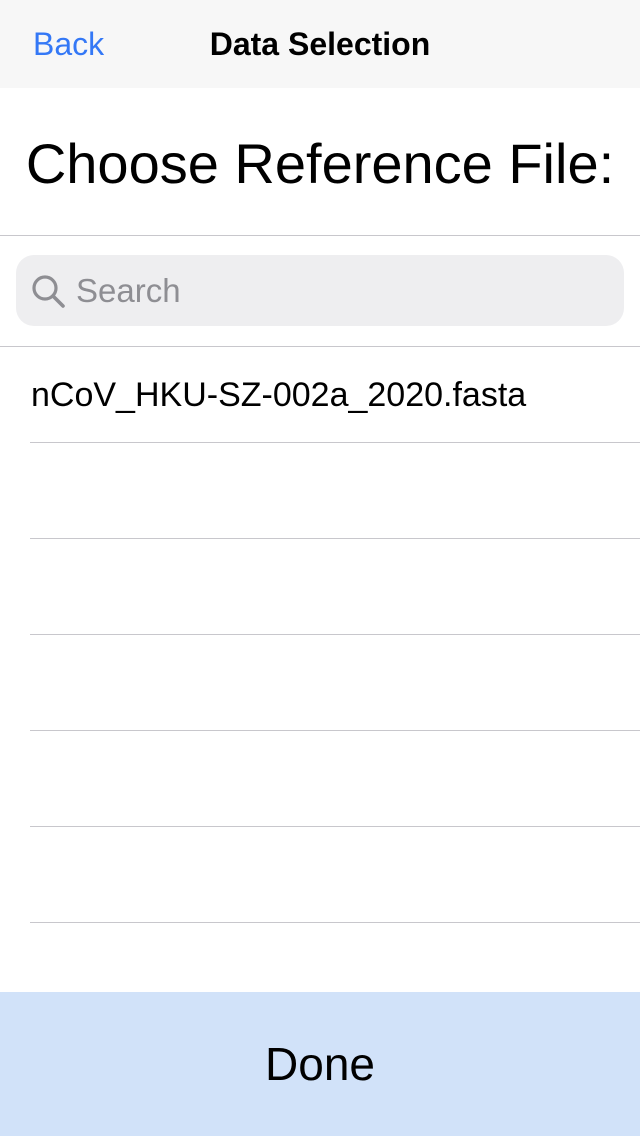 This screenshot has height=1136, width=640. I want to click on search-bar, so click(320, 290).